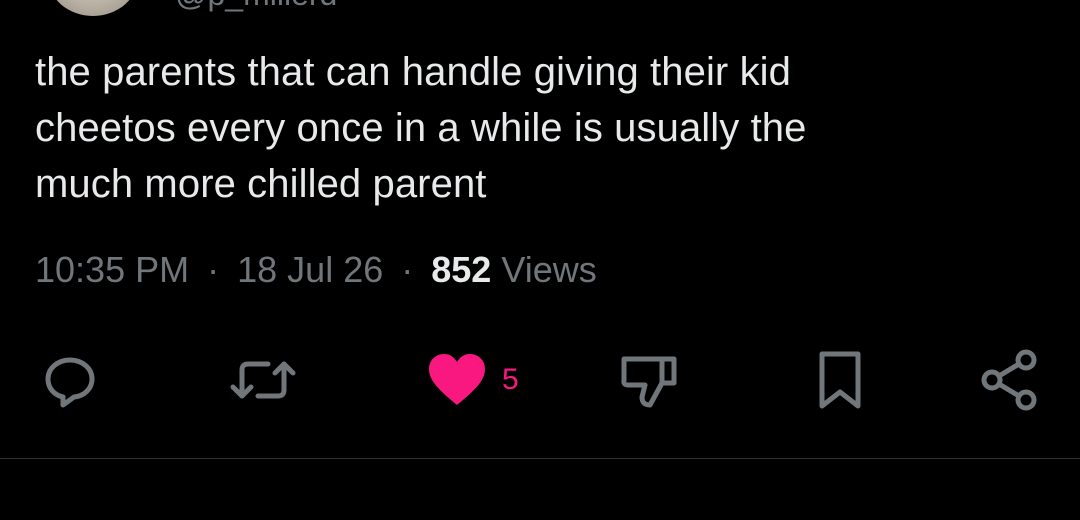 This screenshot has height=520, width=1080. I want to click on retweet-button, so click(263, 380).